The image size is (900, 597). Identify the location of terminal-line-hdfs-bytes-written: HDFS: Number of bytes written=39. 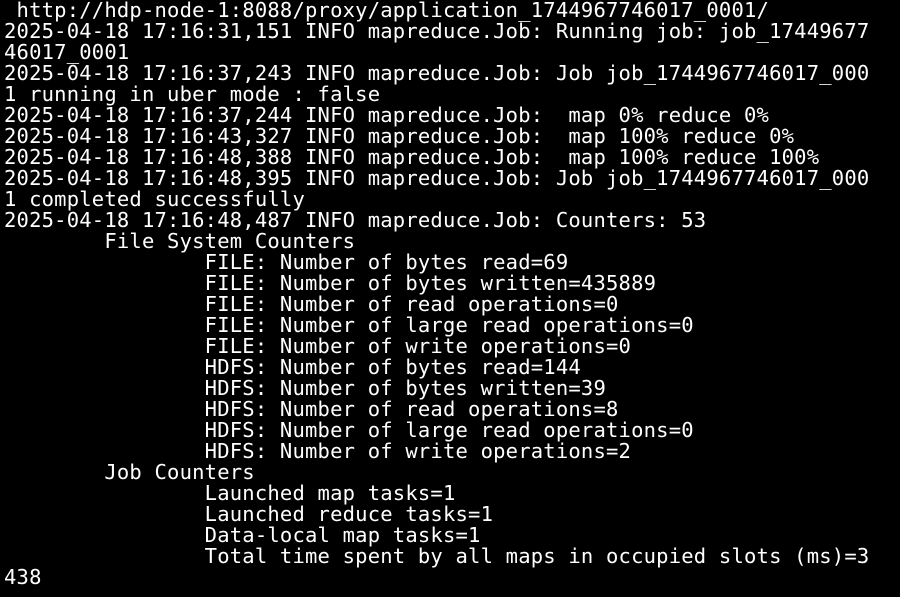
(305, 388).